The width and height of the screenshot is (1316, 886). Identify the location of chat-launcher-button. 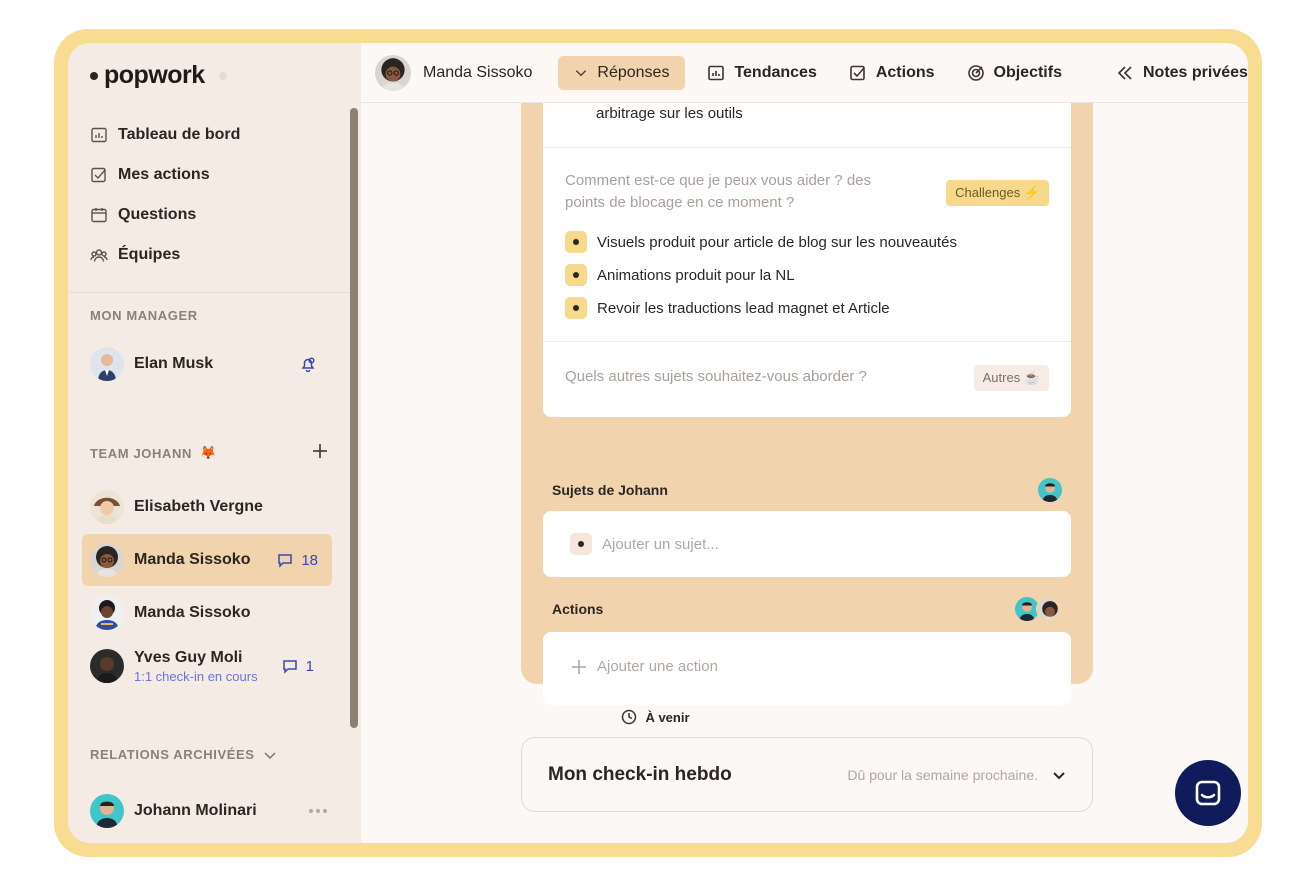
(1208, 793).